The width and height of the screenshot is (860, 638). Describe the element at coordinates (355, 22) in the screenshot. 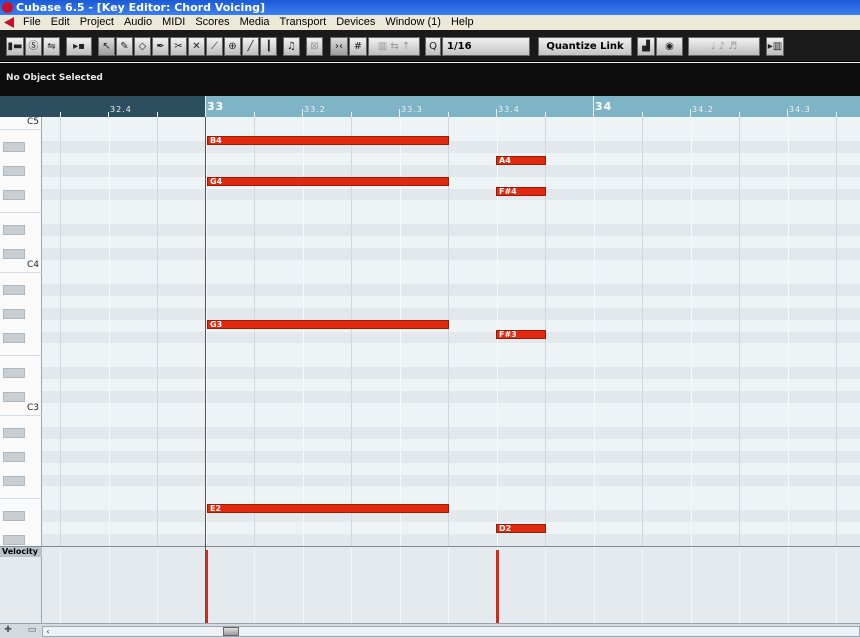

I see `menu-devices: Devices` at that location.